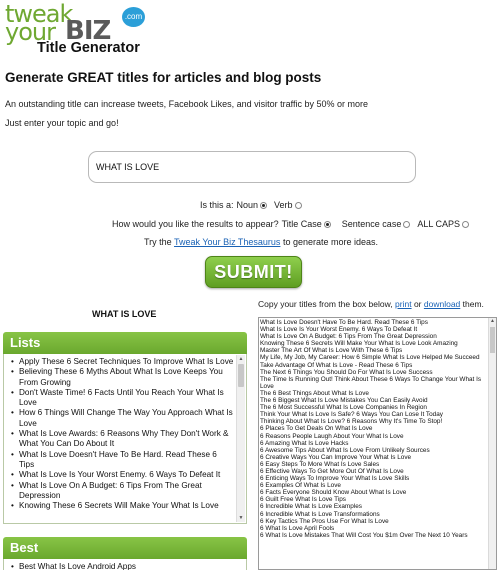 Image resolution: width=500 pixels, height=570 pixels. I want to click on noun-option-label: Noun, so click(248, 205).